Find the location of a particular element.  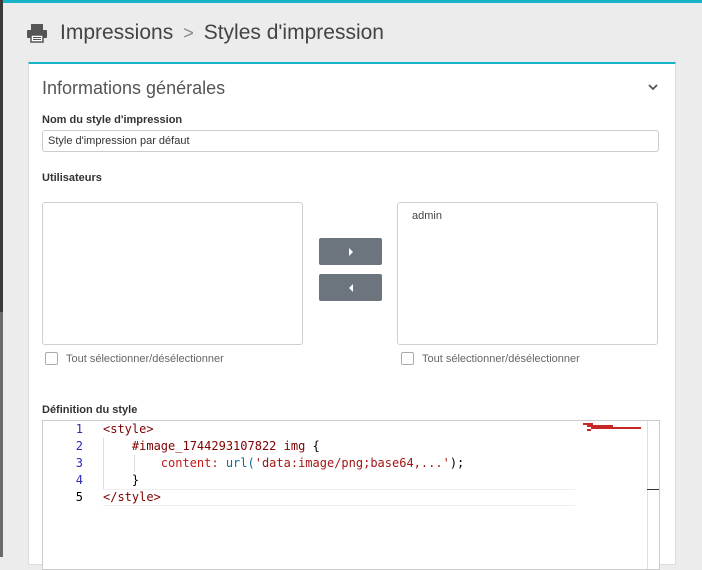

style-definition-label: Définition du style is located at coordinates (90, 410).